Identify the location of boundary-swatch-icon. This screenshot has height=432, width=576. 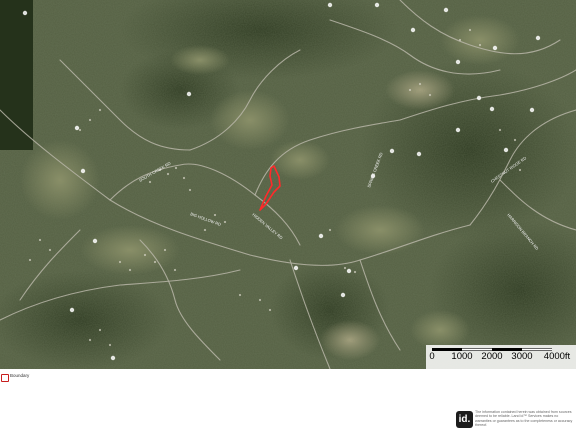
(5, 378).